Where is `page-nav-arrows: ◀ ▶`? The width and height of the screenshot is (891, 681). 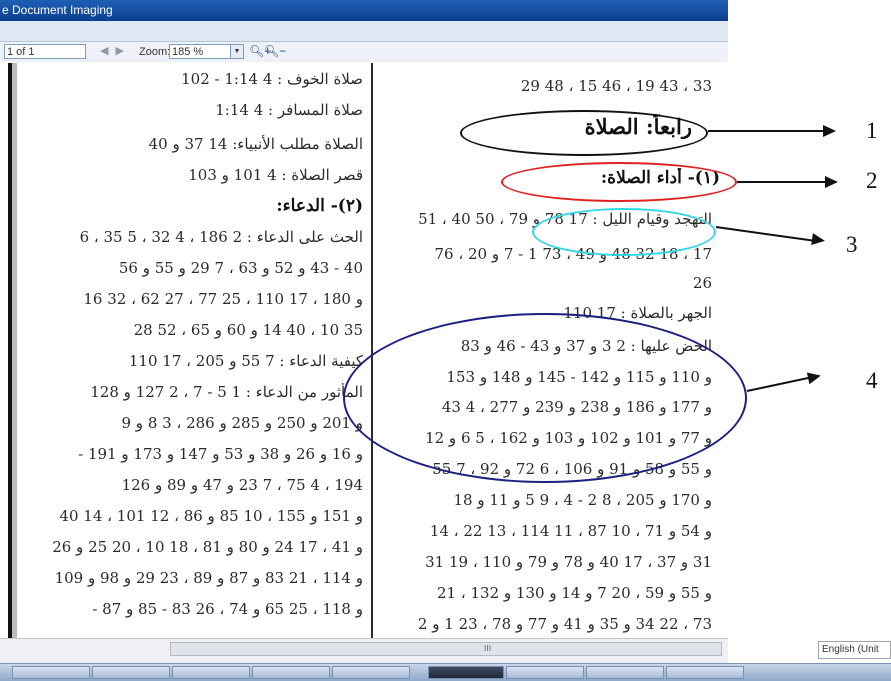
page-nav-arrows: ◀ ▶ is located at coordinates (113, 50).